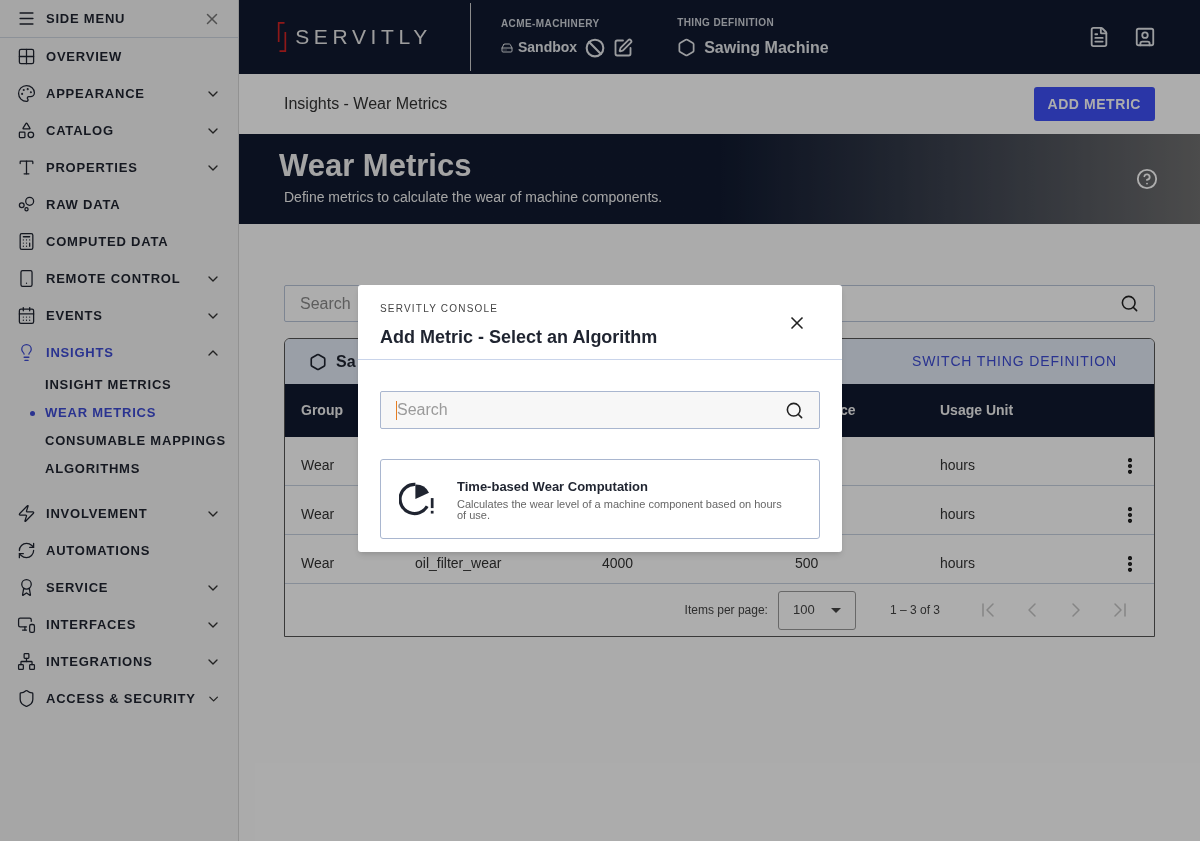 This screenshot has height=841, width=1200. I want to click on refresh-icon, so click(26, 550).